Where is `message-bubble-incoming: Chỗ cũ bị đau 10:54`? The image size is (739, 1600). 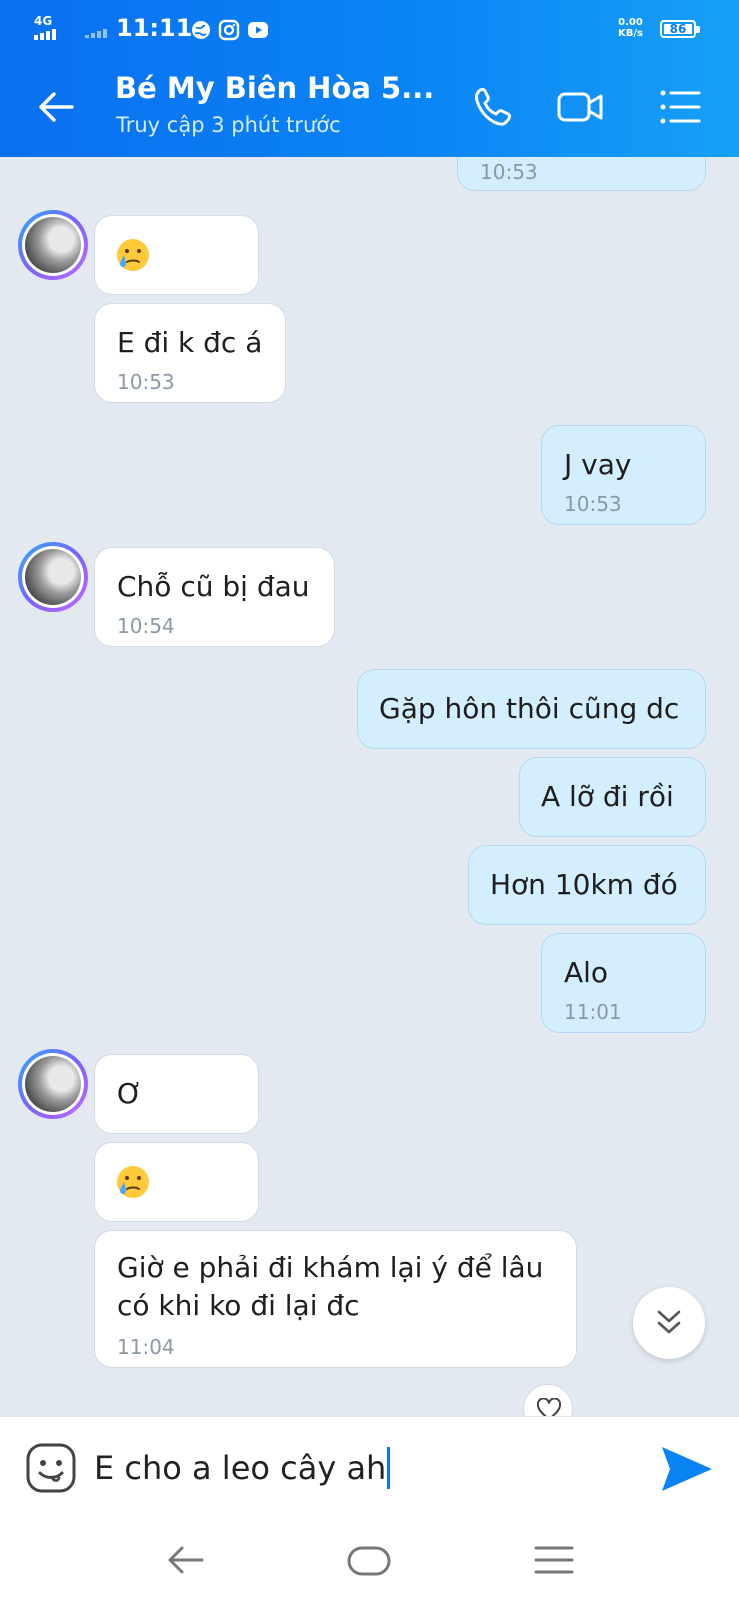 message-bubble-incoming: Chỗ cũ bị đau 10:54 is located at coordinates (214, 597).